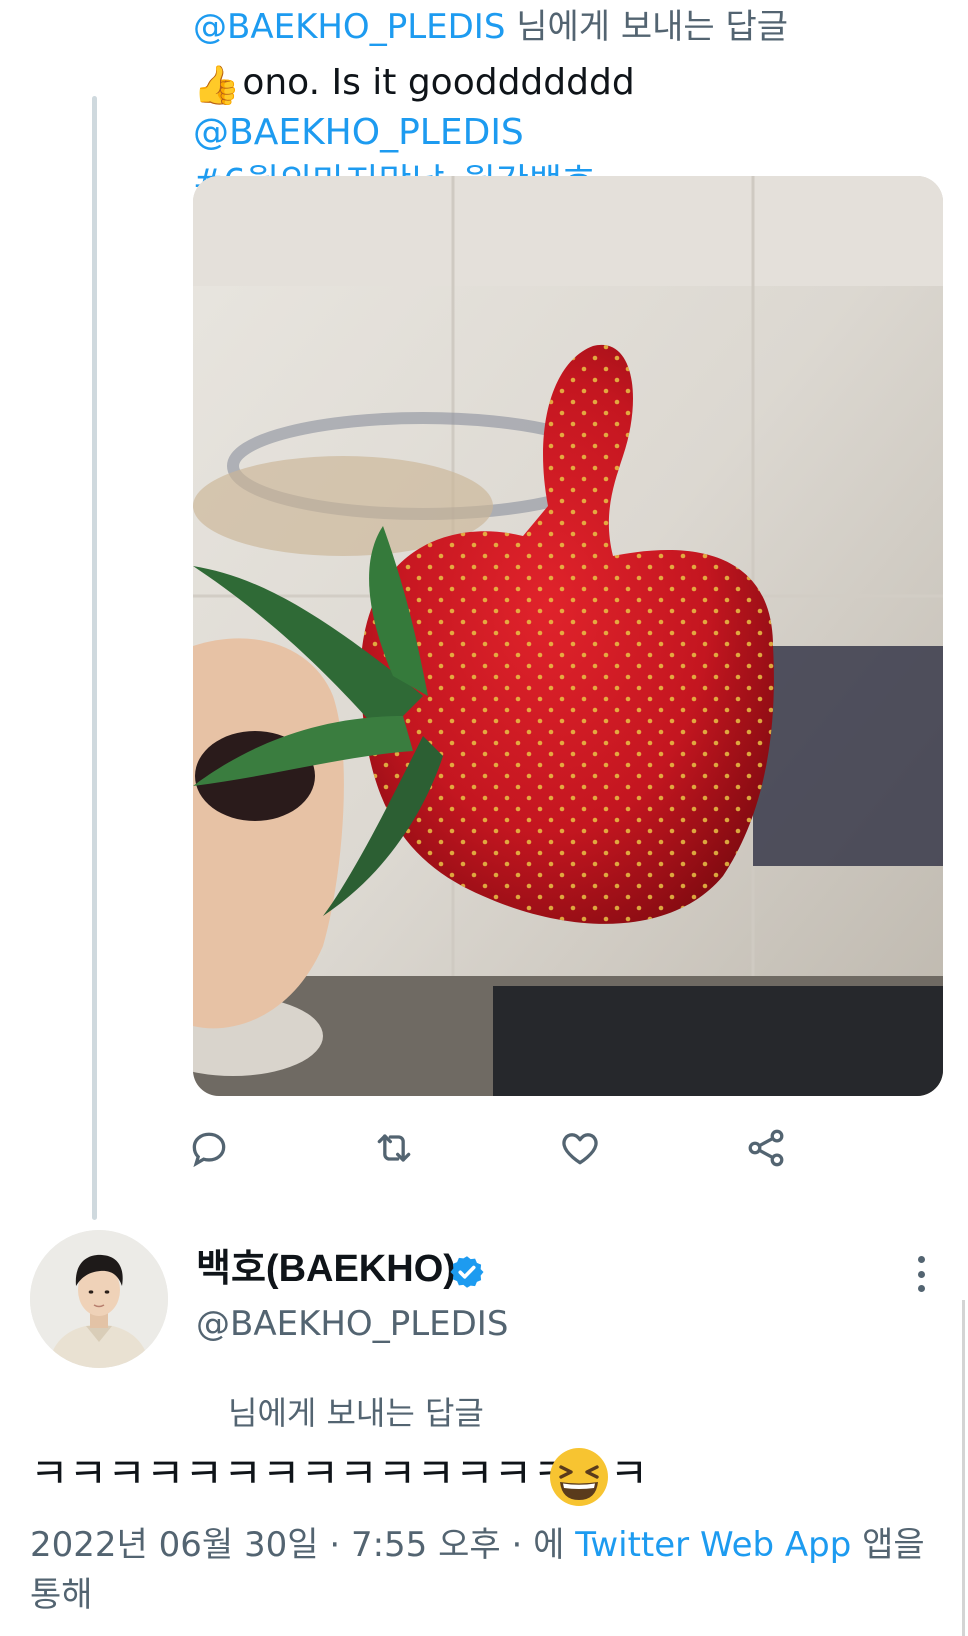 The image size is (968, 1636). I want to click on parent-tweet-body: ono. Is it gooddddddd, so click(438, 82).